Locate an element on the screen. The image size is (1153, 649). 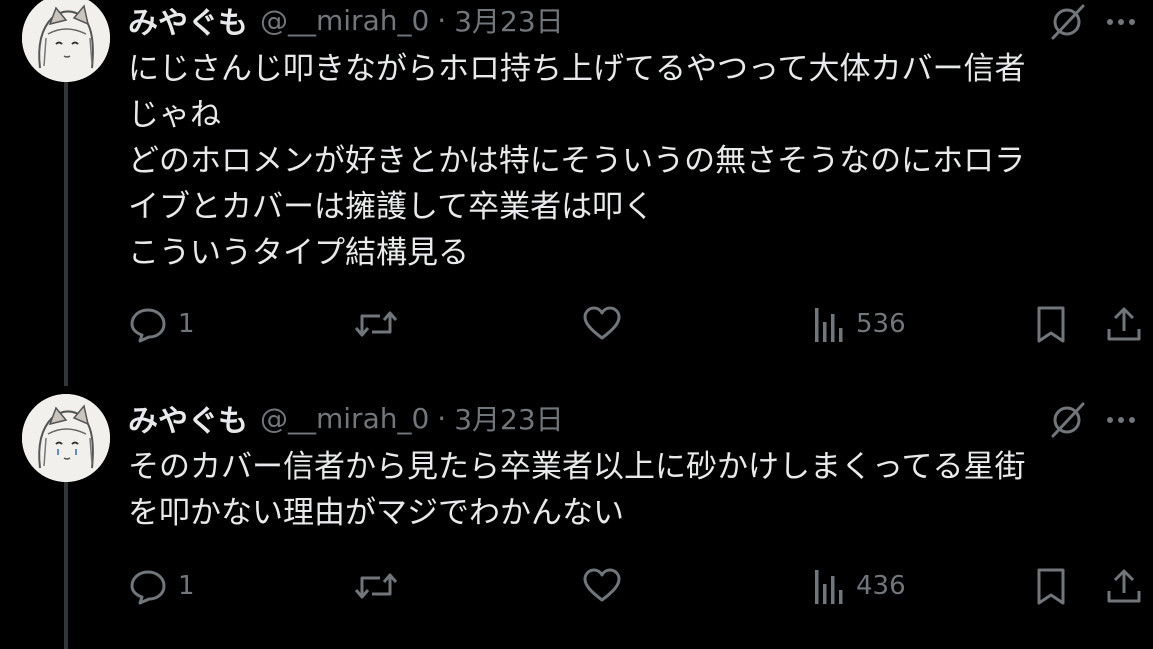
views-button: 436 is located at coordinates (859, 586).